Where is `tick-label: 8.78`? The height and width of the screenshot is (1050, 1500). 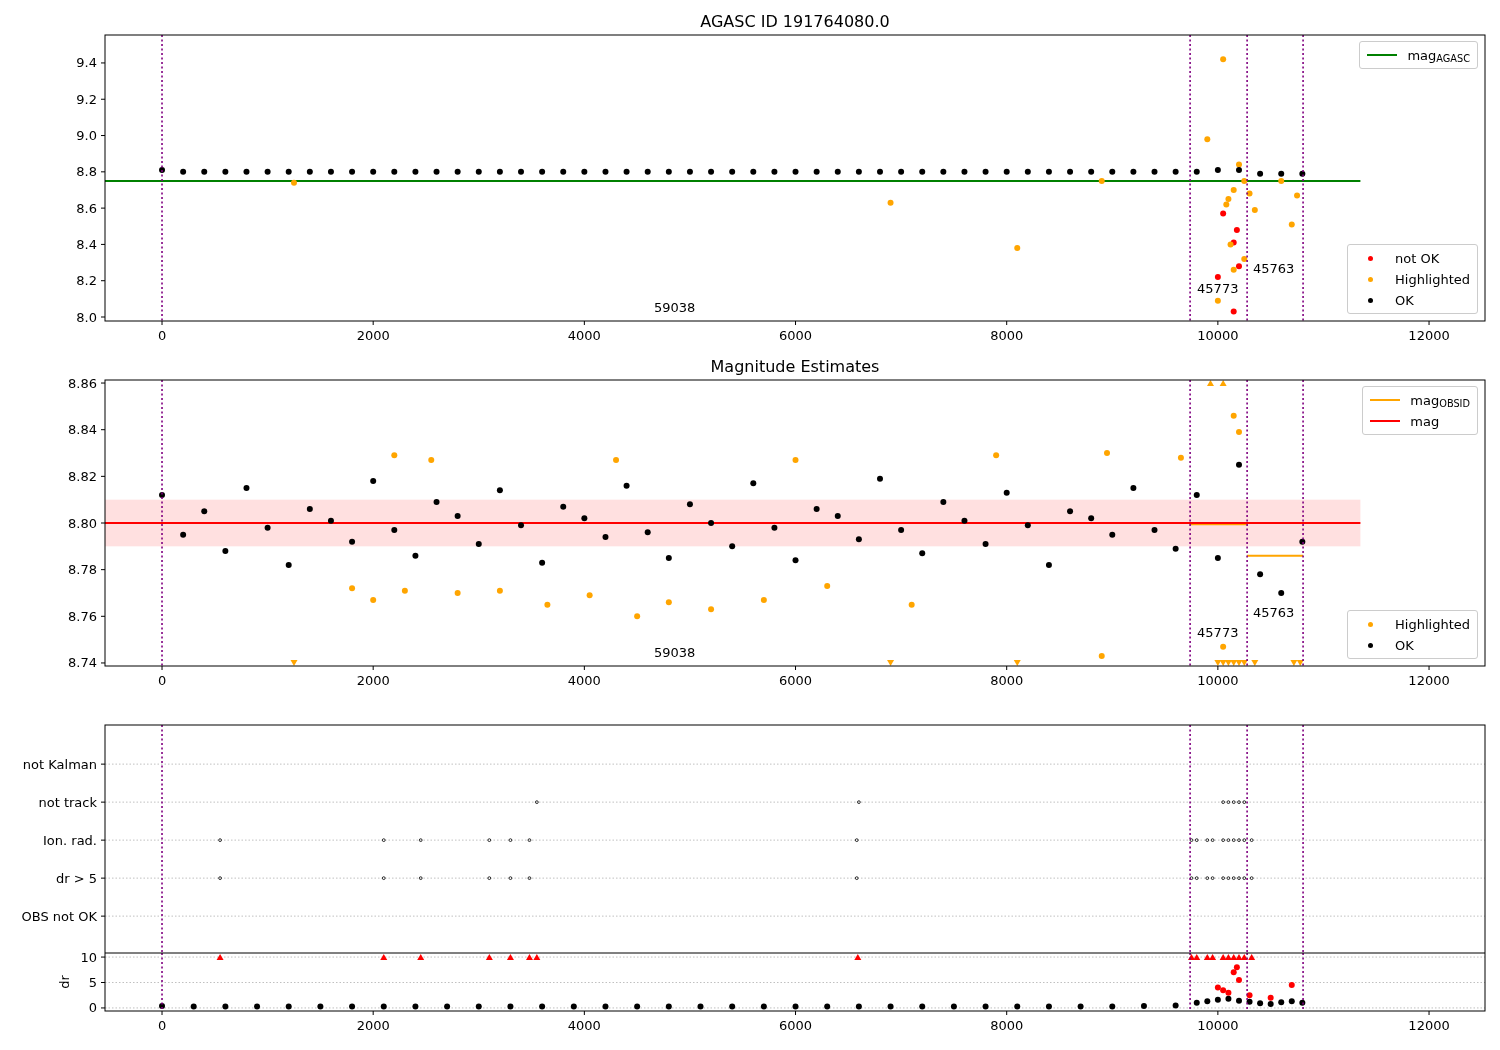 tick-label: 8.78 is located at coordinates (82, 570).